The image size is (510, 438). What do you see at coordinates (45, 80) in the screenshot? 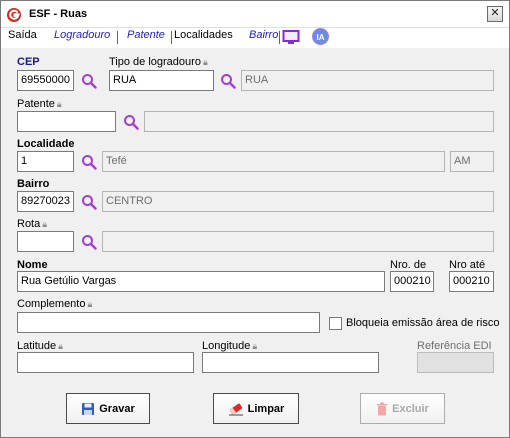
I see `cep-field: 69550000` at bounding box center [45, 80].